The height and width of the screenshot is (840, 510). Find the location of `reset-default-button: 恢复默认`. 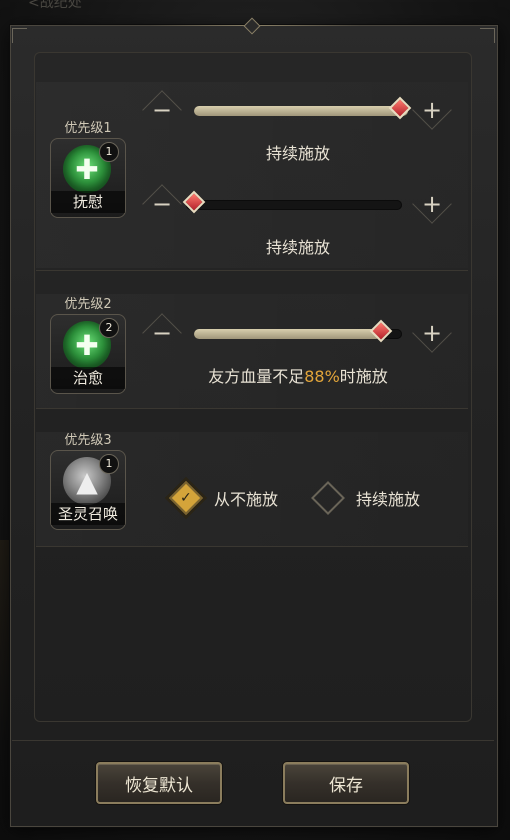

reset-default-button: 恢复默认 is located at coordinates (159, 783).